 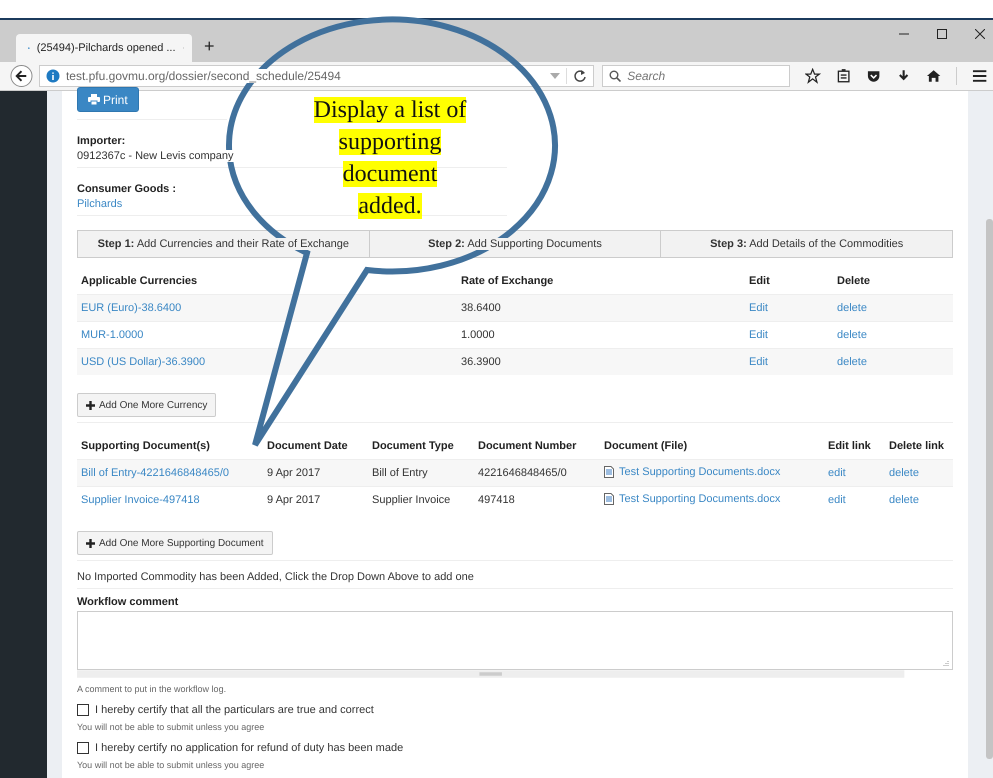 What do you see at coordinates (249, 748) in the screenshot?
I see `checkbox-label: I hereby certify no application for refund of duty has been made` at bounding box center [249, 748].